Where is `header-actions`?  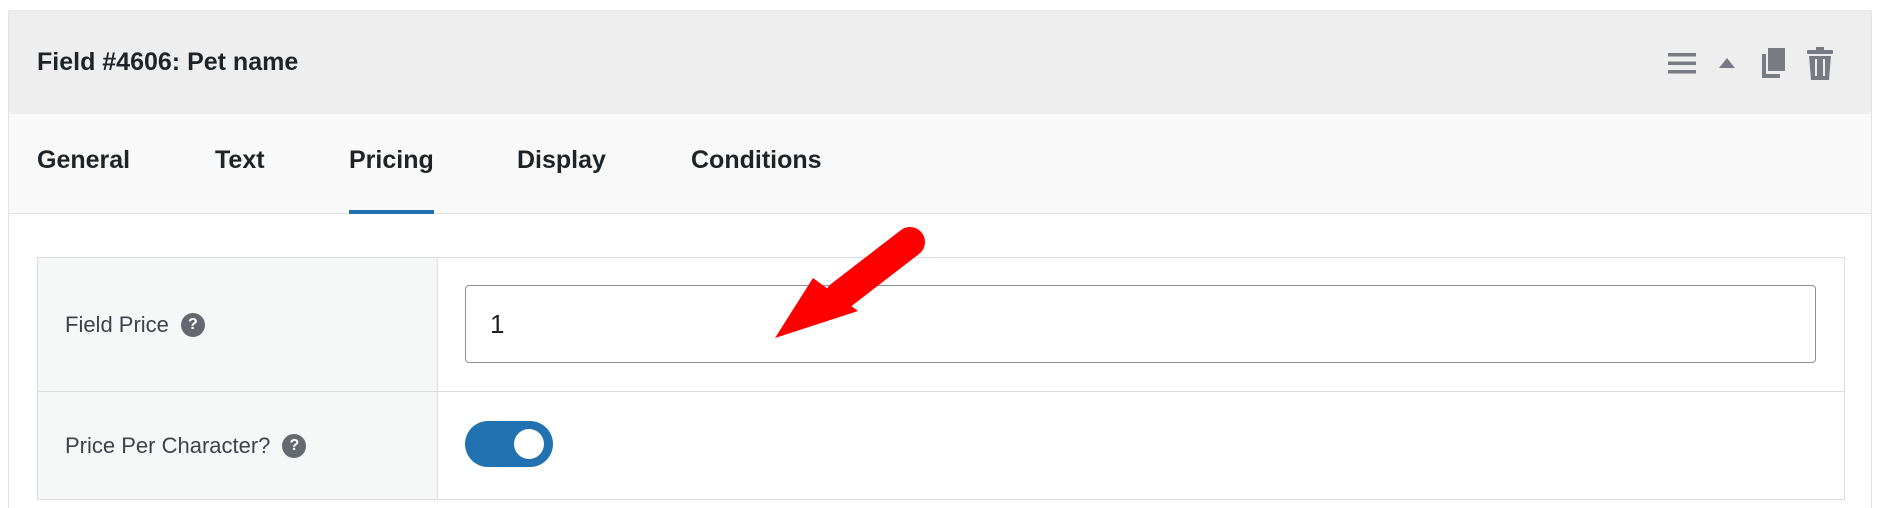
header-actions is located at coordinates (1750, 63).